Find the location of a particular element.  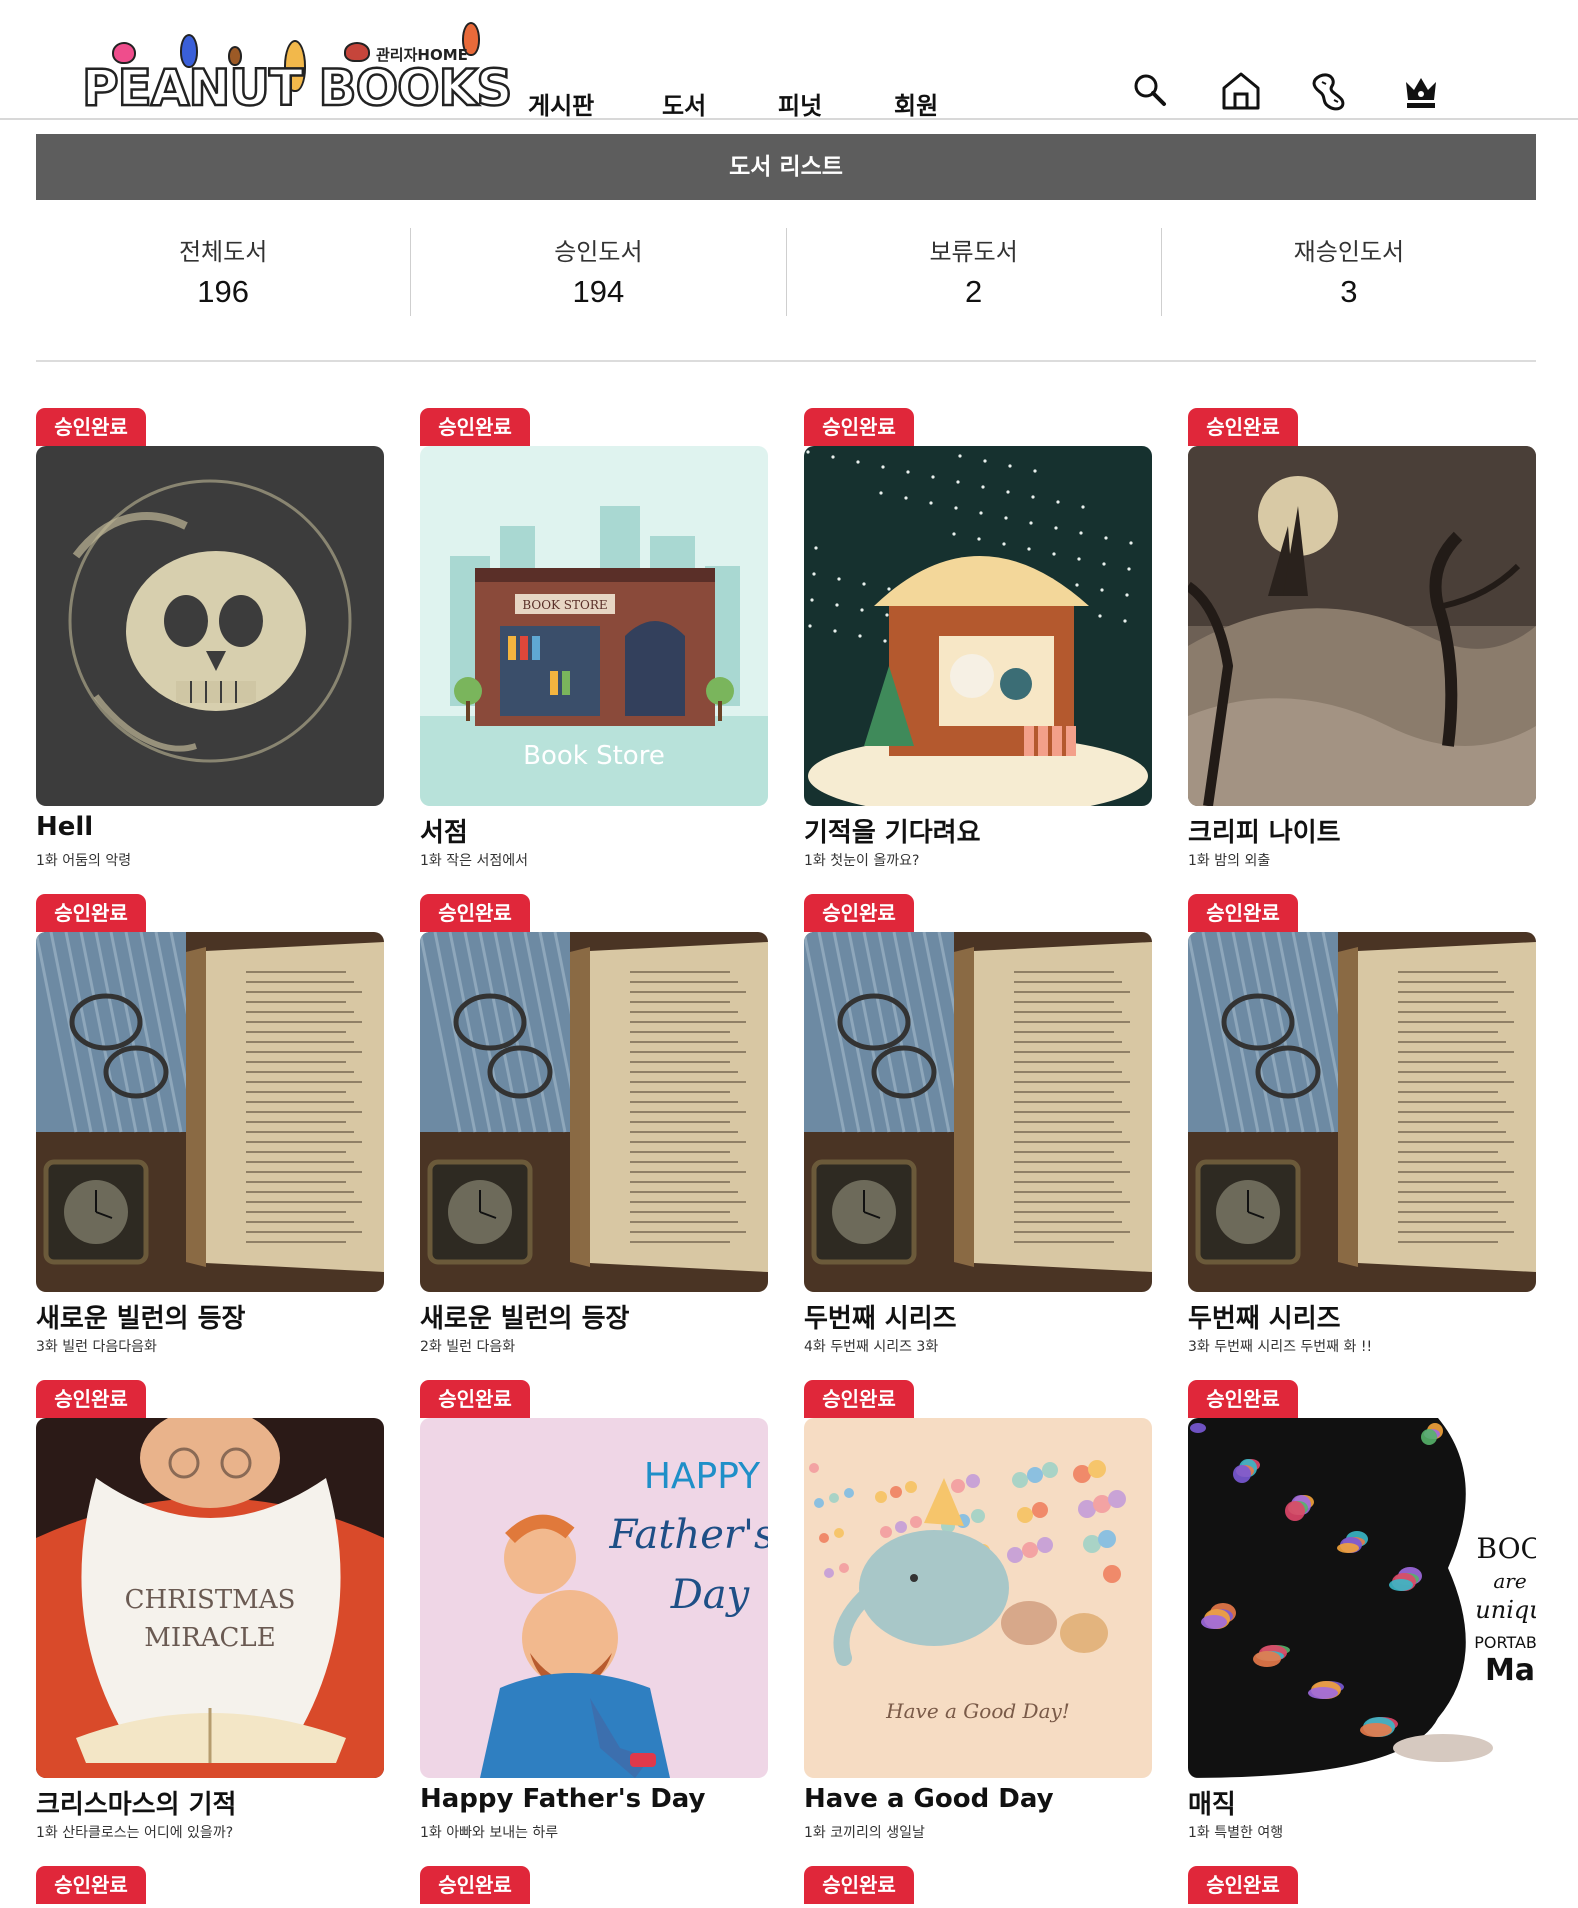

book-card: 승인완료 두번째 시리즈 4화 두번째 시리즈 3화 is located at coordinates (978, 1124).